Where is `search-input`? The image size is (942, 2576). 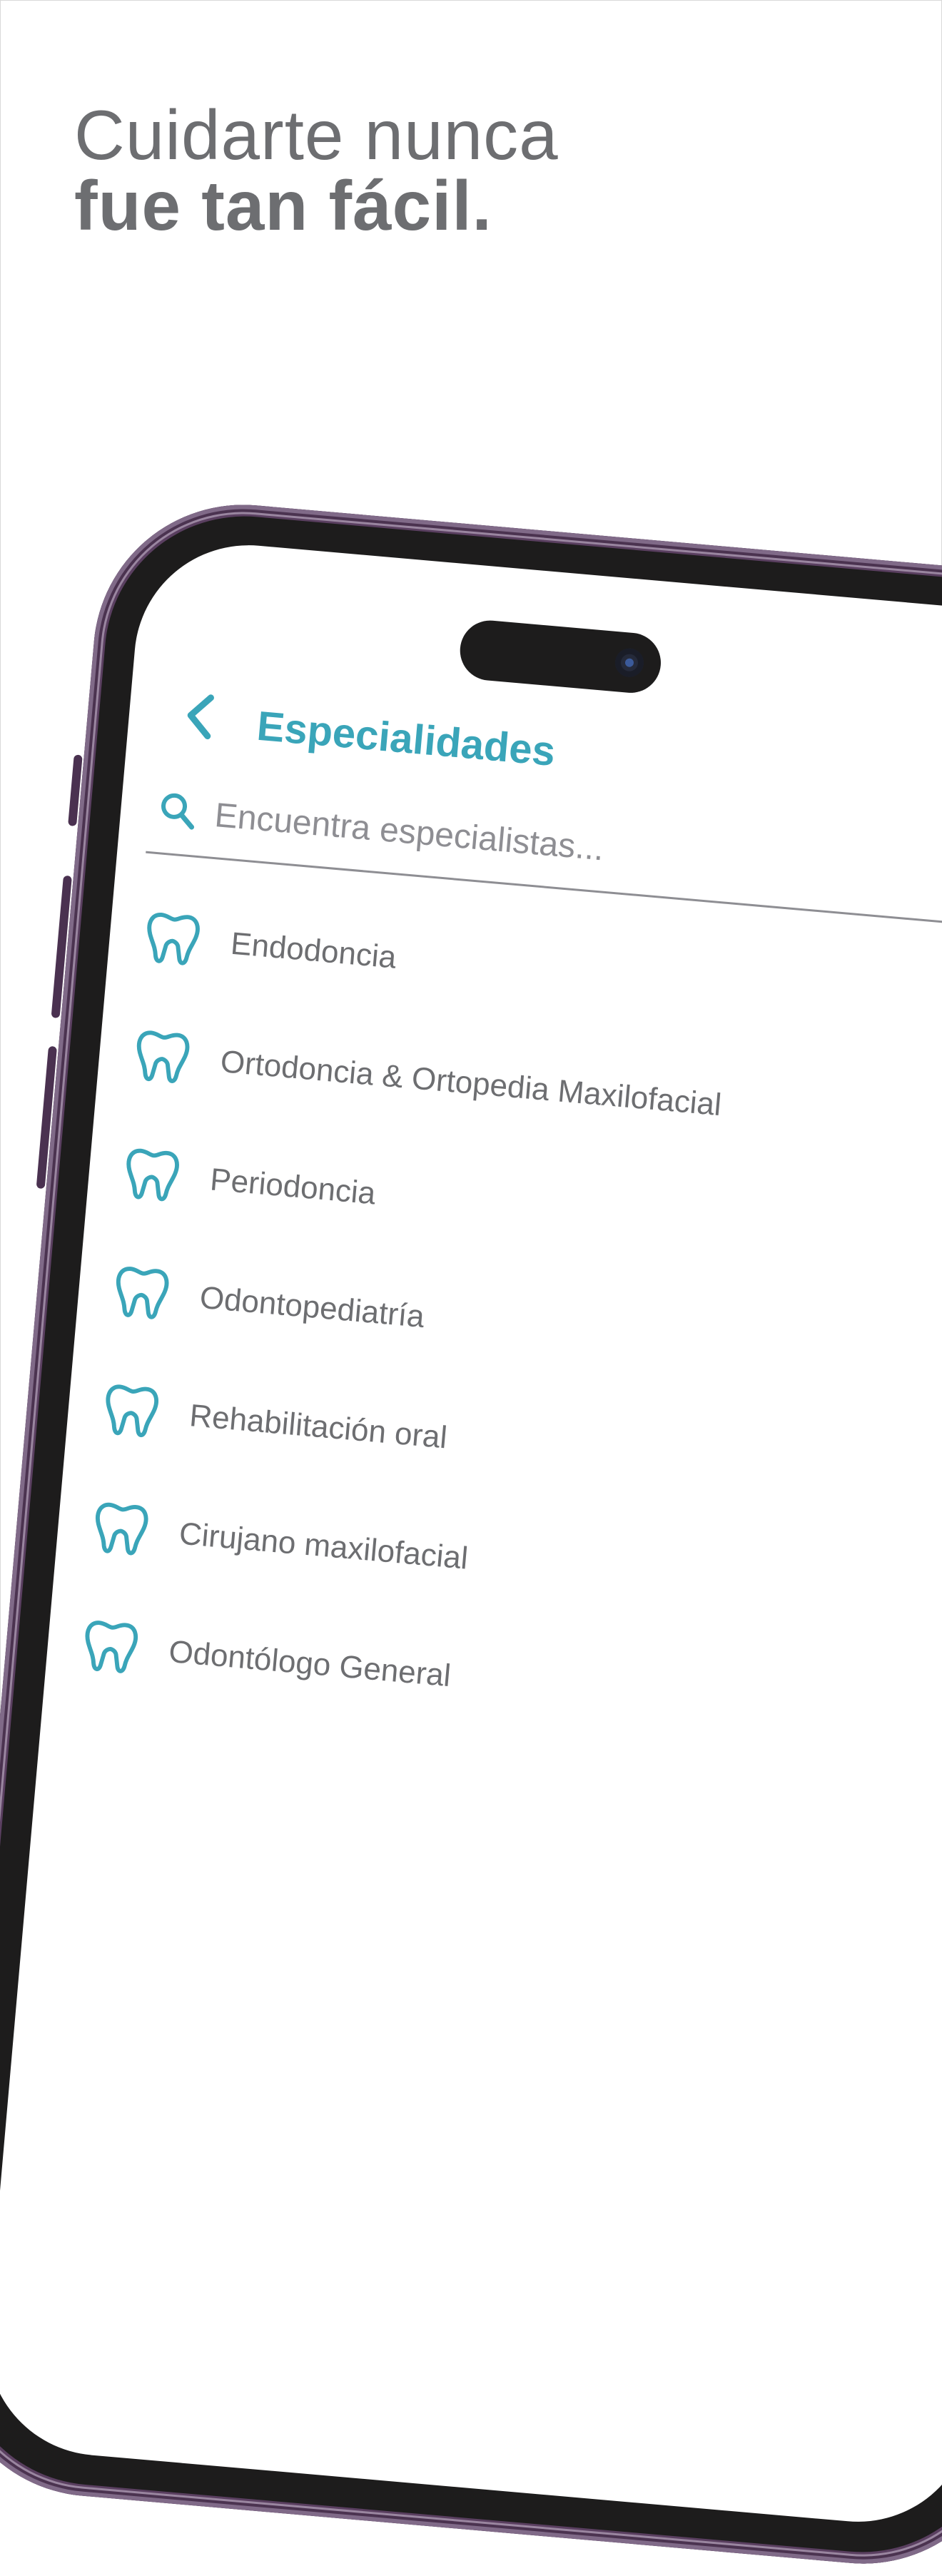
search-input is located at coordinates (570, 846).